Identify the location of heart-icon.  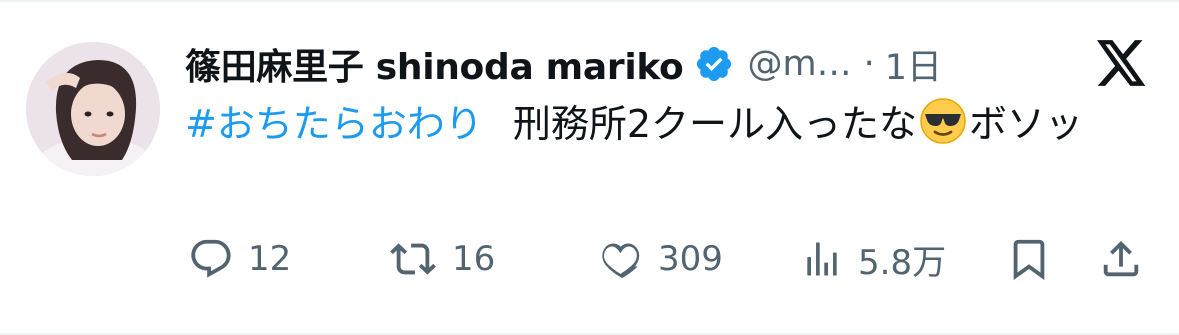
(620, 259).